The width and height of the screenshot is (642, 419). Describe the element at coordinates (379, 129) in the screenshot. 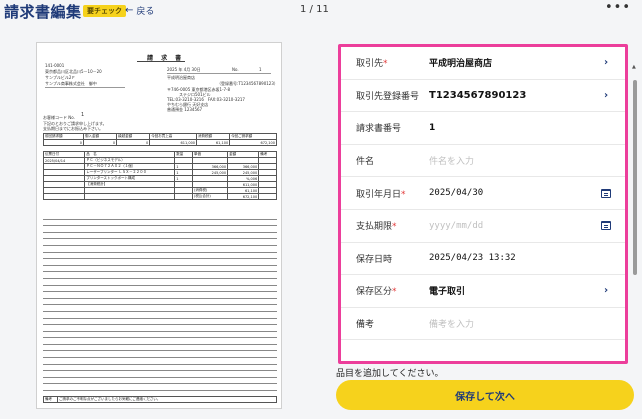

I see `field-label: 請求書番号` at that location.